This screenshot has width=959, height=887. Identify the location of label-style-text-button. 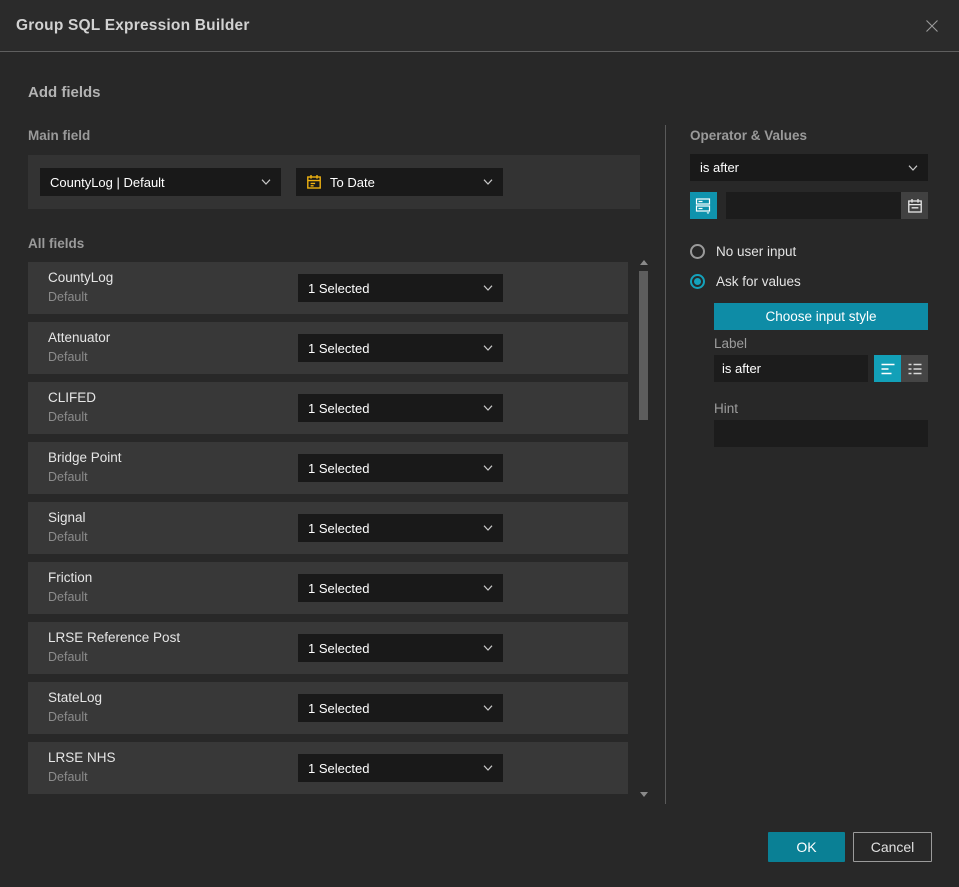
(887, 368).